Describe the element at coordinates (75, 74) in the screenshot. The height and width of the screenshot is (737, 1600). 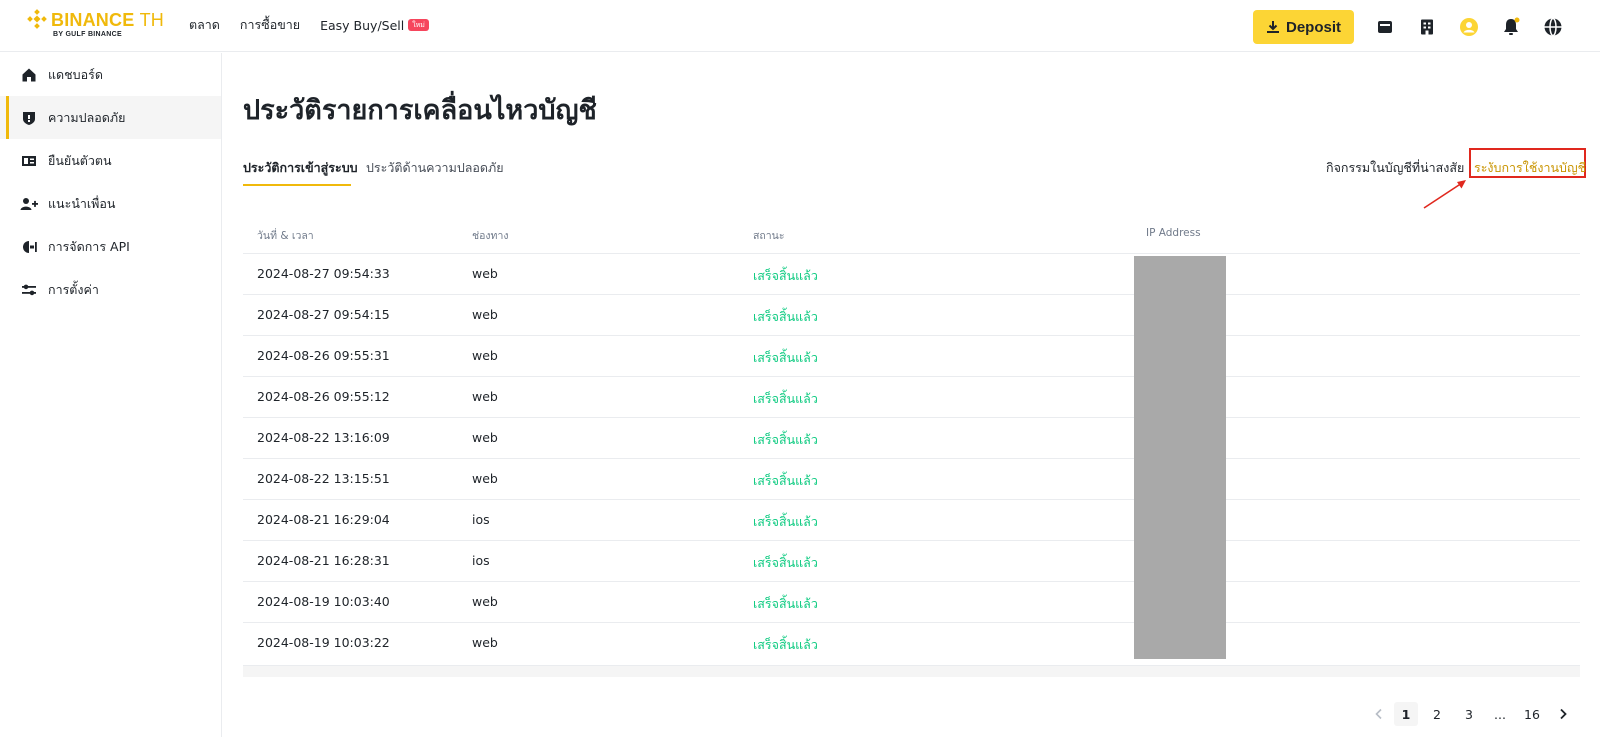
I see `sidebar-item-label: แดชบอร์ด` at that location.